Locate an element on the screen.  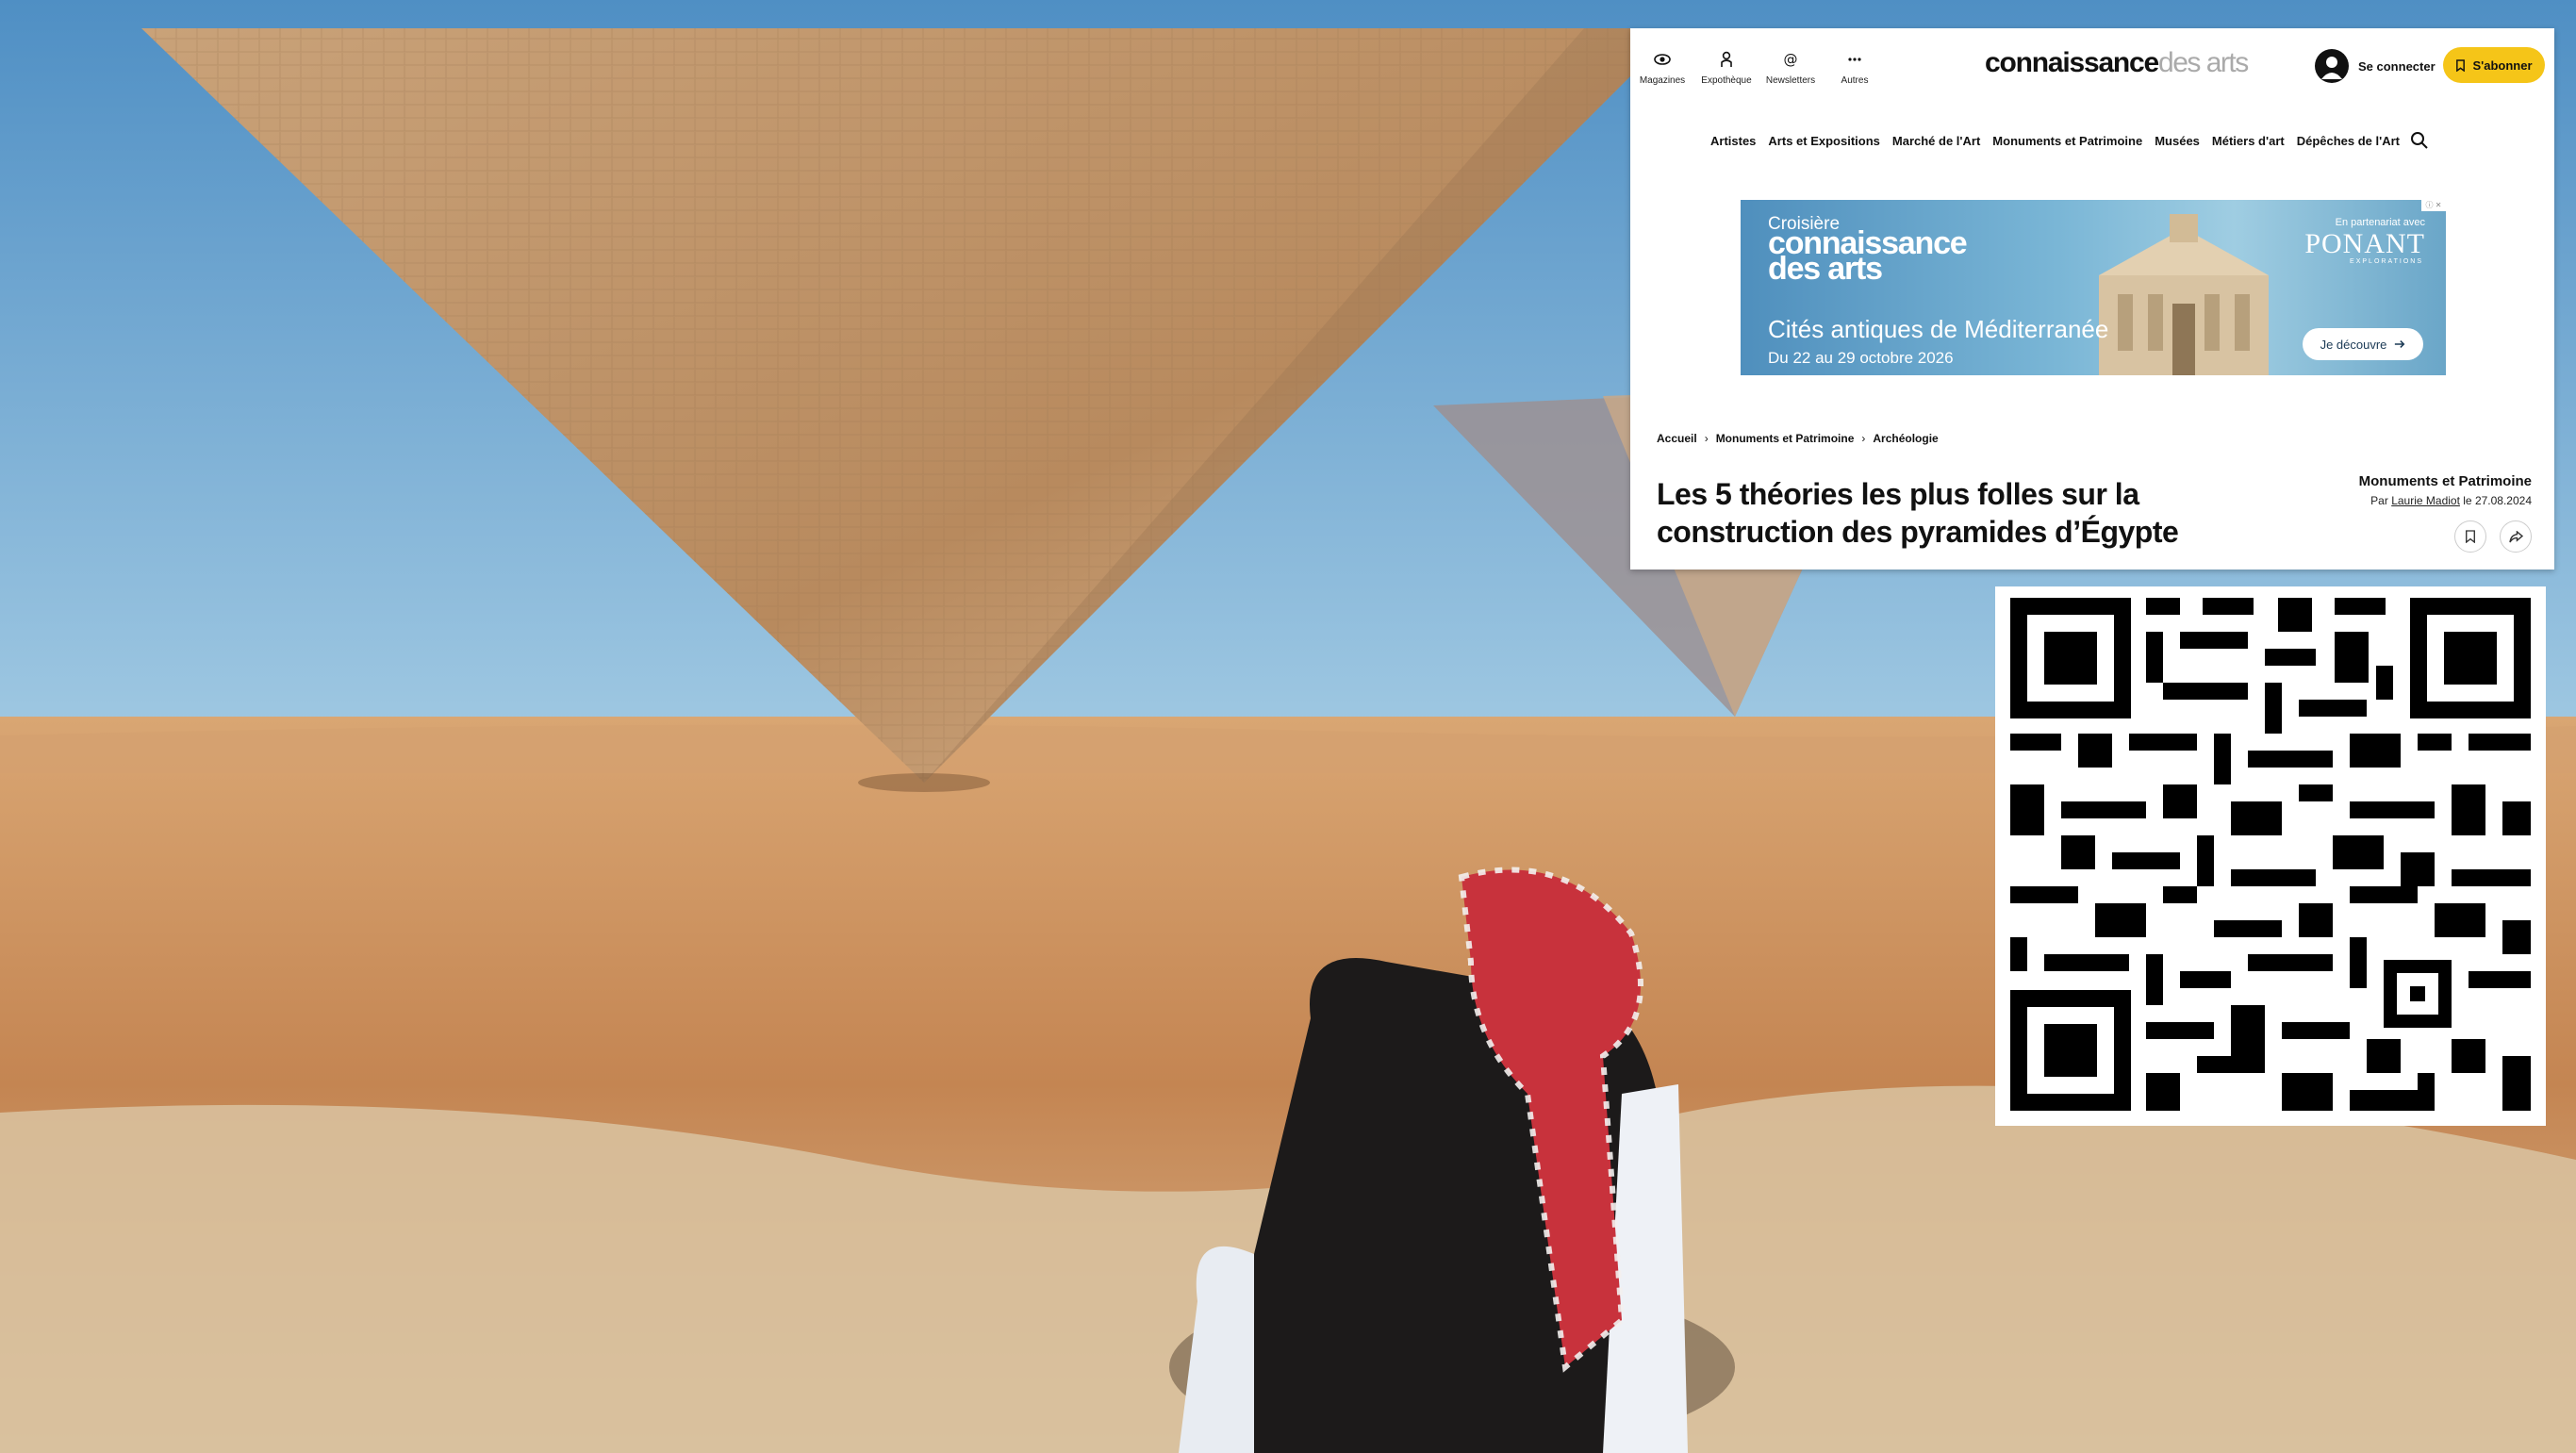
share-icon is located at coordinates (2515, 536).